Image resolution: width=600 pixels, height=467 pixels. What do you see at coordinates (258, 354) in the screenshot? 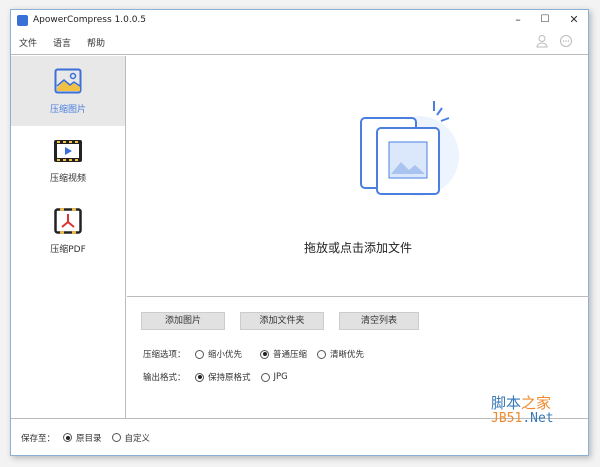
I see `compress-options-row: 压缩选项： 缩小优先 普通压缩 清晰优先` at bounding box center [258, 354].